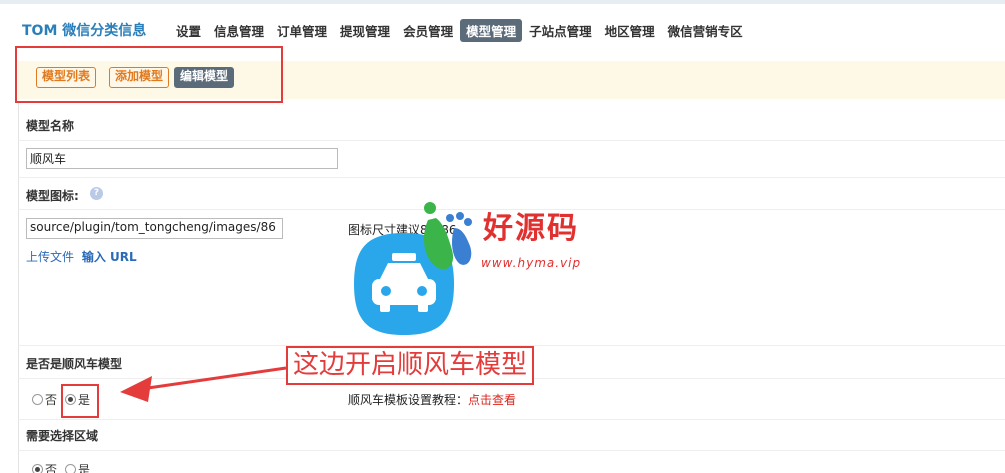 The height and width of the screenshot is (473, 1005). I want to click on need-area-radio-yes: 是, so click(77, 467).